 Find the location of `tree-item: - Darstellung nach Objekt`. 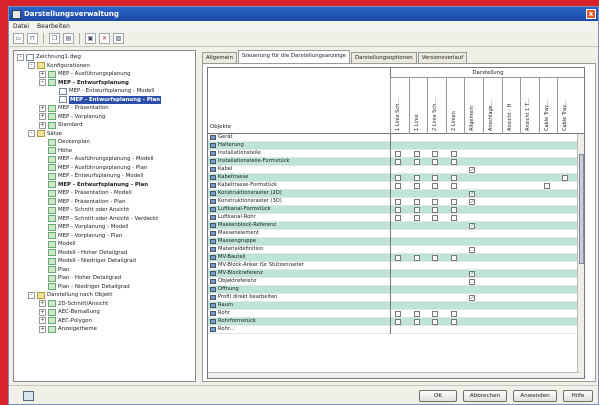

tree-item: - Darstellung nach Objekt is located at coordinates (104, 295).